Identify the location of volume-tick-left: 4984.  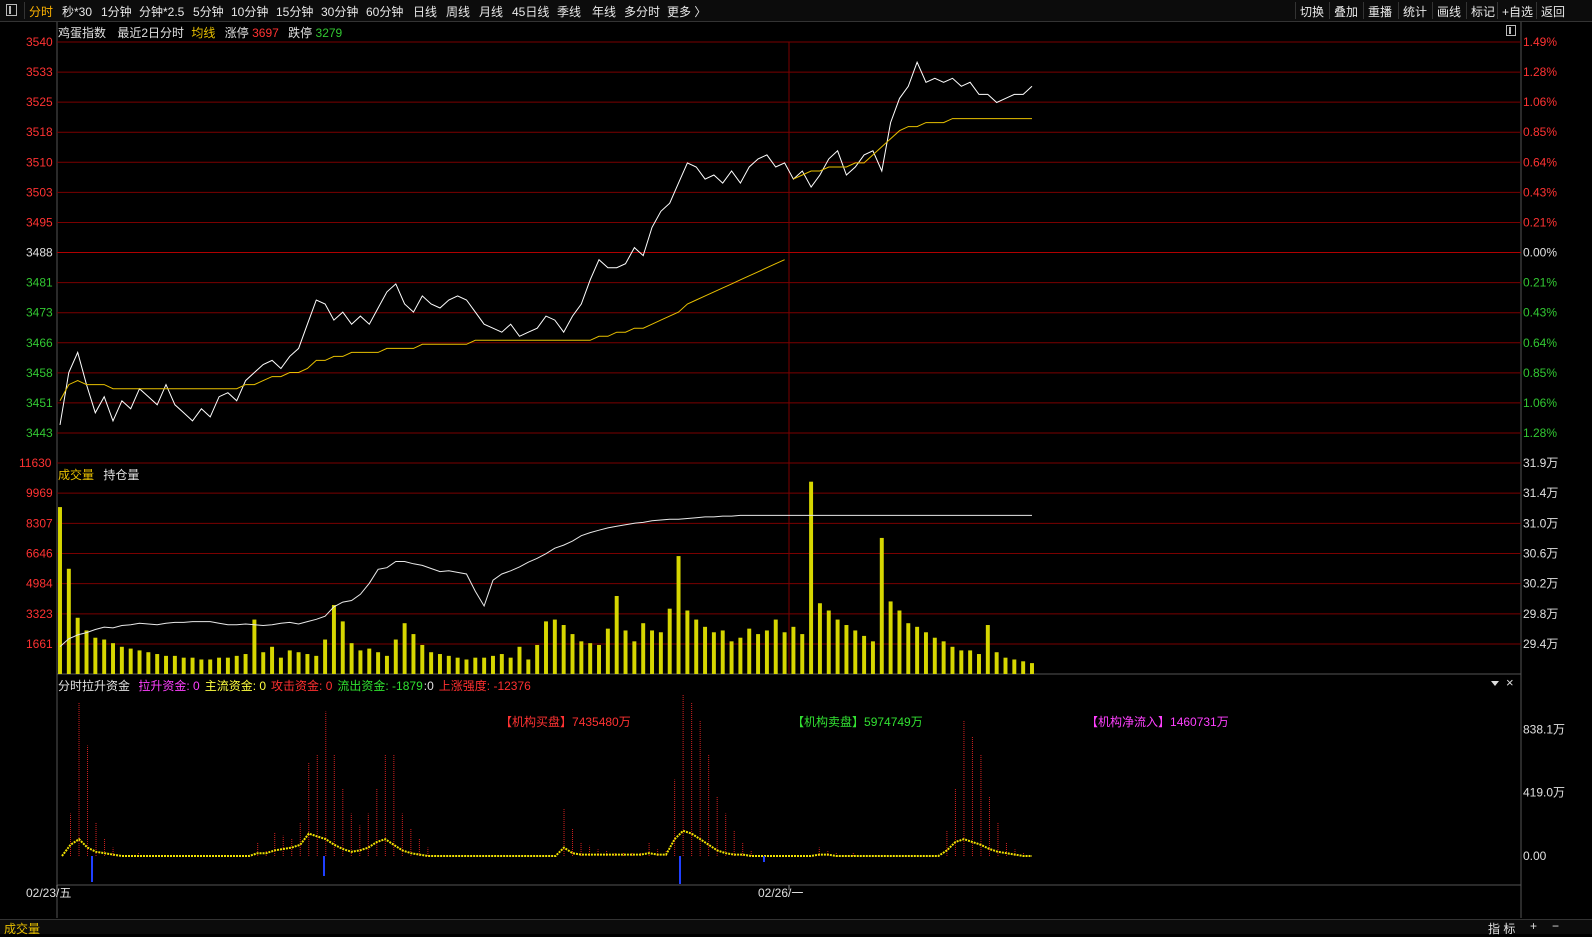
(39, 584).